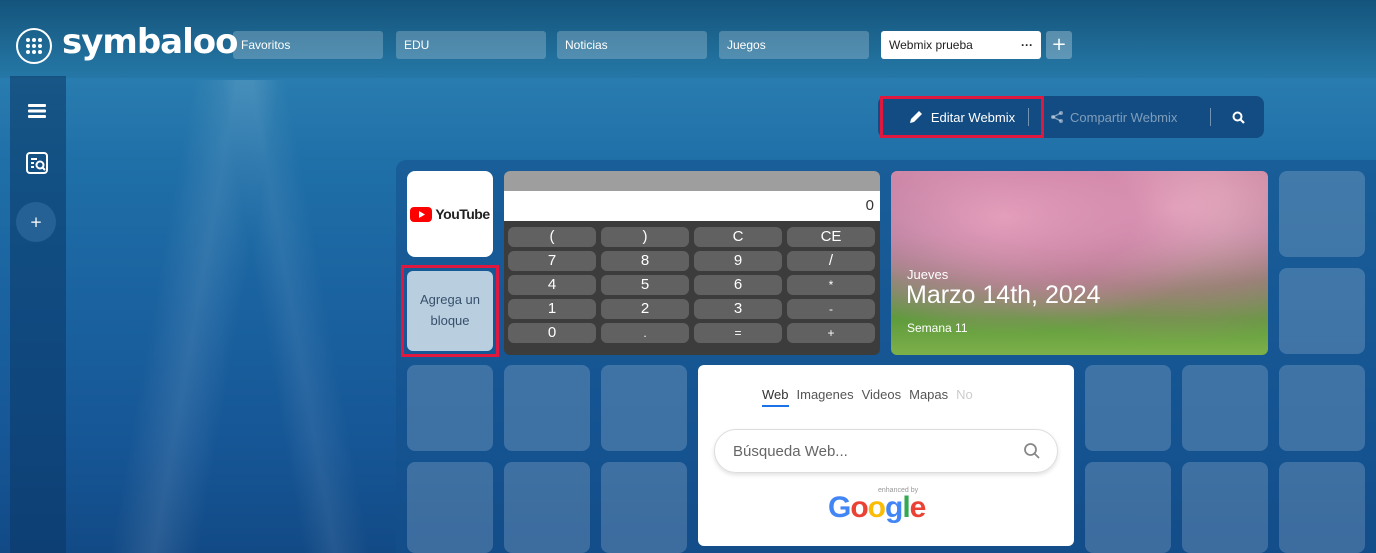 The width and height of the screenshot is (1376, 553). I want to click on tab-edu: EDU, so click(471, 45).